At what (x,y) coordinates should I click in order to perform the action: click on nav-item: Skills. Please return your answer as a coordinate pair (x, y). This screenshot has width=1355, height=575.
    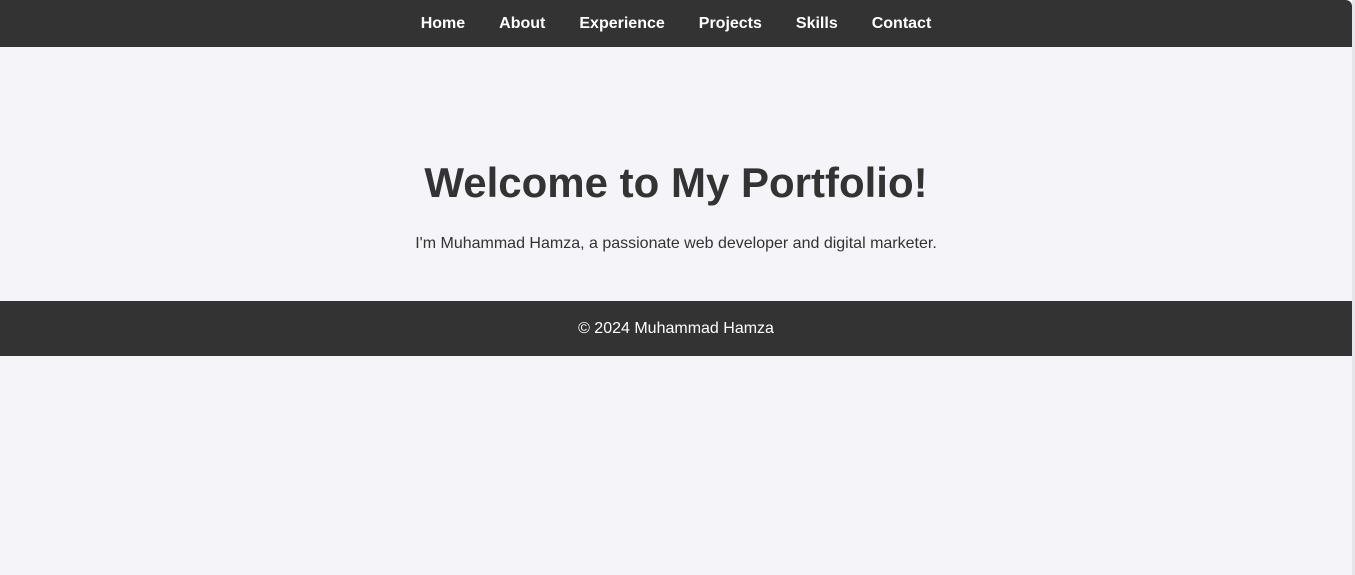
    Looking at the image, I should click on (817, 23).